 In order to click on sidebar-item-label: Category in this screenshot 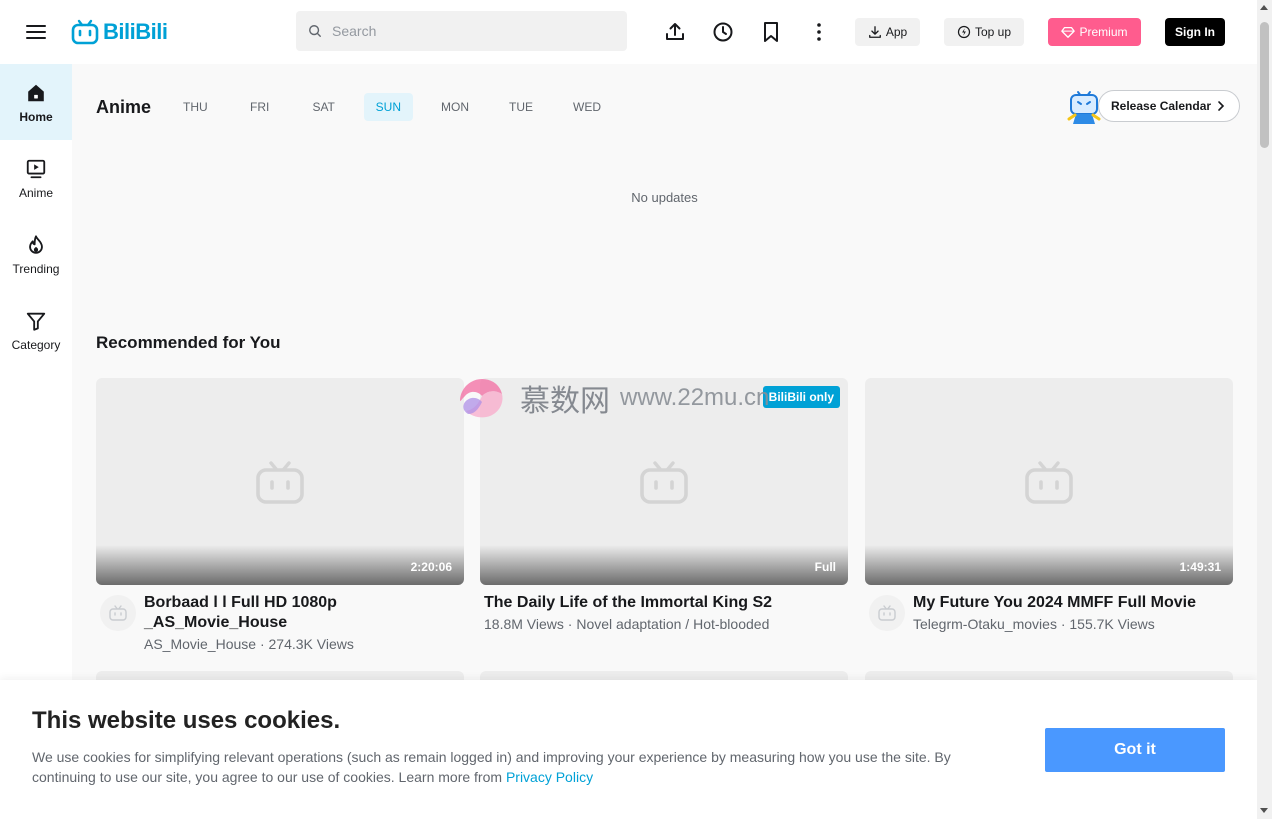, I will do `click(36, 345)`.